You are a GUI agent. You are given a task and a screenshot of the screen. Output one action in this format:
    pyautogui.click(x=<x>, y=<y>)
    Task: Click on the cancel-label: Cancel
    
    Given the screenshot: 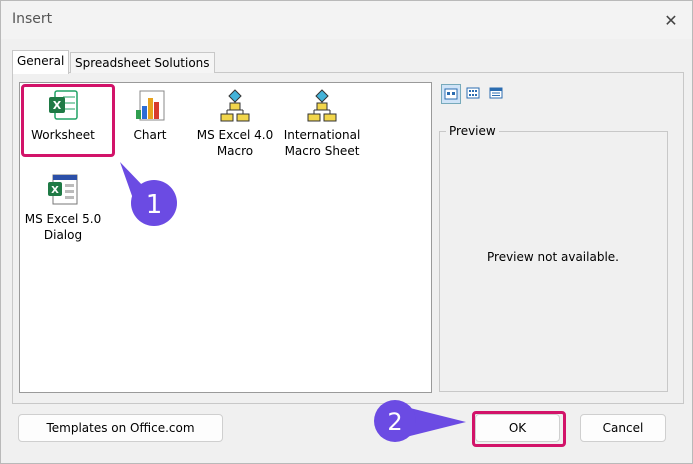 What is the action you would take?
    pyautogui.click(x=623, y=428)
    